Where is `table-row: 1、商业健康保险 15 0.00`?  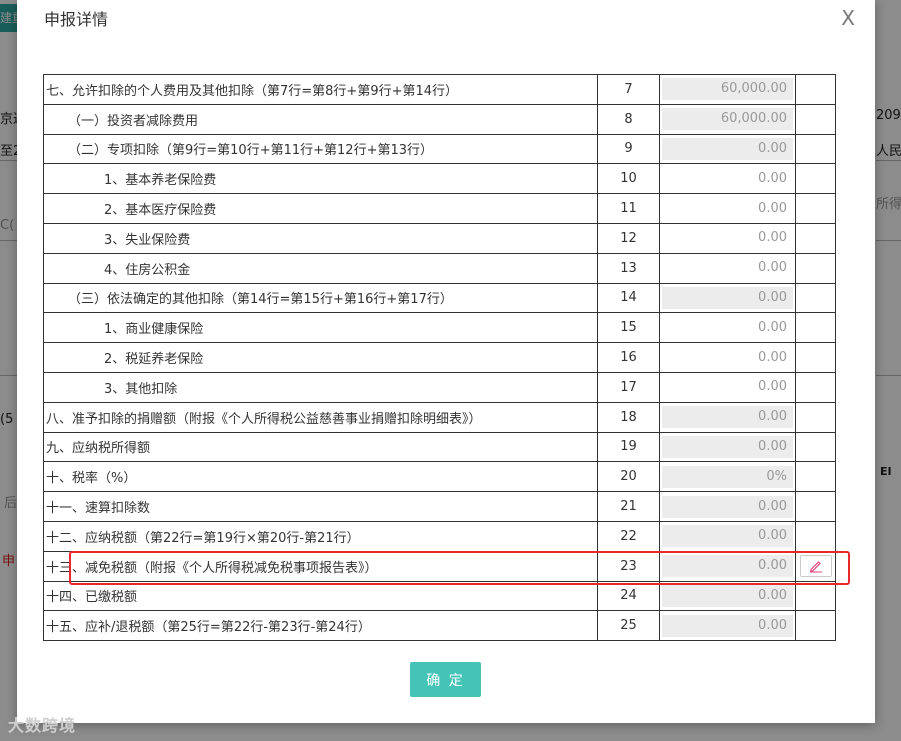
table-row: 1、商业健康保险 15 0.00 is located at coordinates (439, 328).